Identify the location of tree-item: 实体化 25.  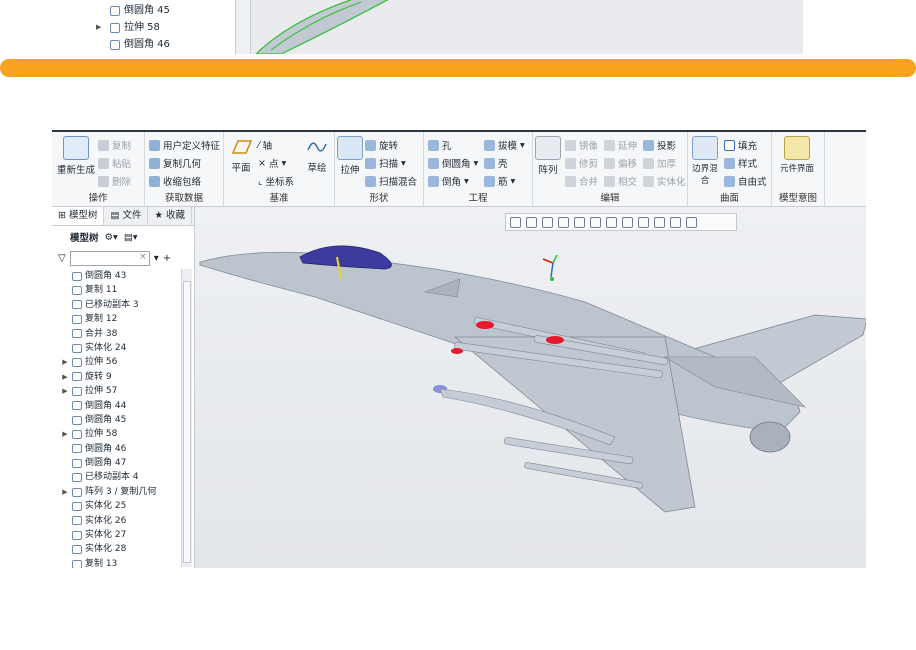
(116, 506).